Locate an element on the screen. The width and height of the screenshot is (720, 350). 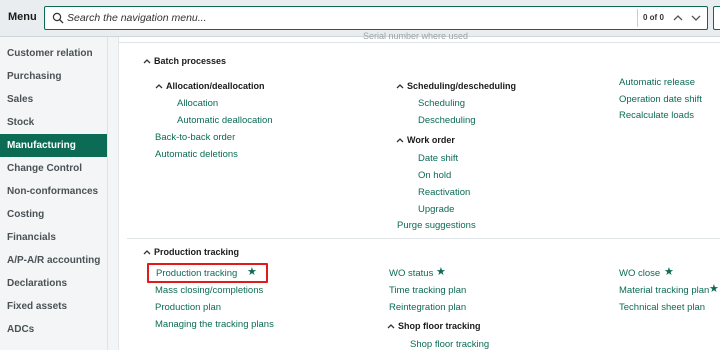
sidebar-item-non-conformances: Non-conformances is located at coordinates (53, 191).